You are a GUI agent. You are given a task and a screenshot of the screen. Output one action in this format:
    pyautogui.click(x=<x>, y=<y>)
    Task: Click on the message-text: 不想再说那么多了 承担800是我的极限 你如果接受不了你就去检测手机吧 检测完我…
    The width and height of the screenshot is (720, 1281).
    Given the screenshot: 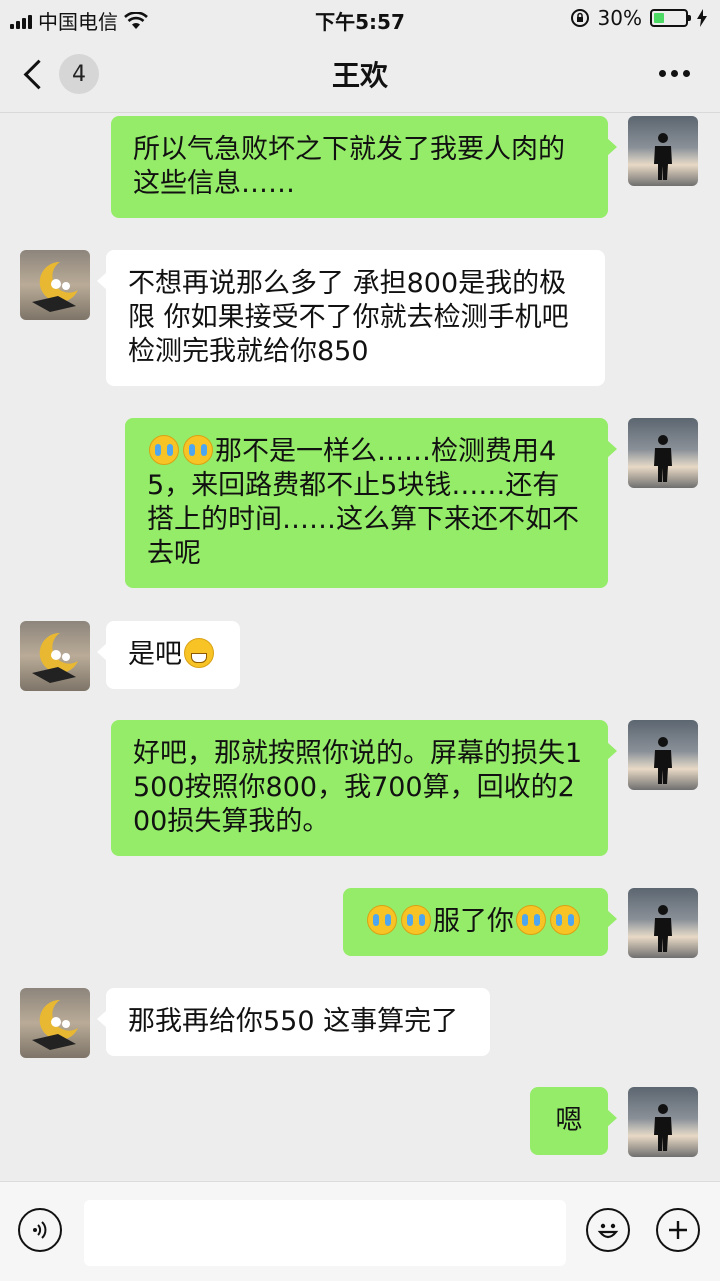 What is the action you would take?
    pyautogui.click(x=348, y=317)
    